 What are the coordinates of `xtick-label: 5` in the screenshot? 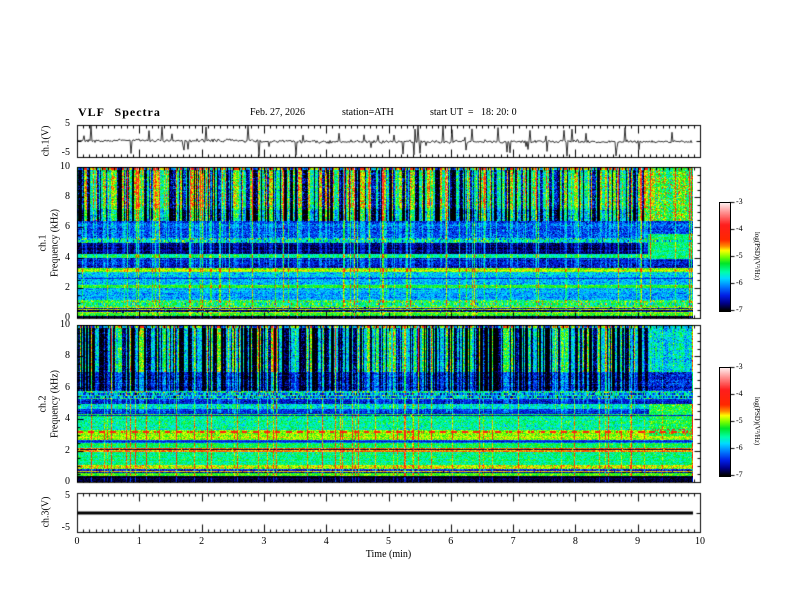 It's located at (388, 541).